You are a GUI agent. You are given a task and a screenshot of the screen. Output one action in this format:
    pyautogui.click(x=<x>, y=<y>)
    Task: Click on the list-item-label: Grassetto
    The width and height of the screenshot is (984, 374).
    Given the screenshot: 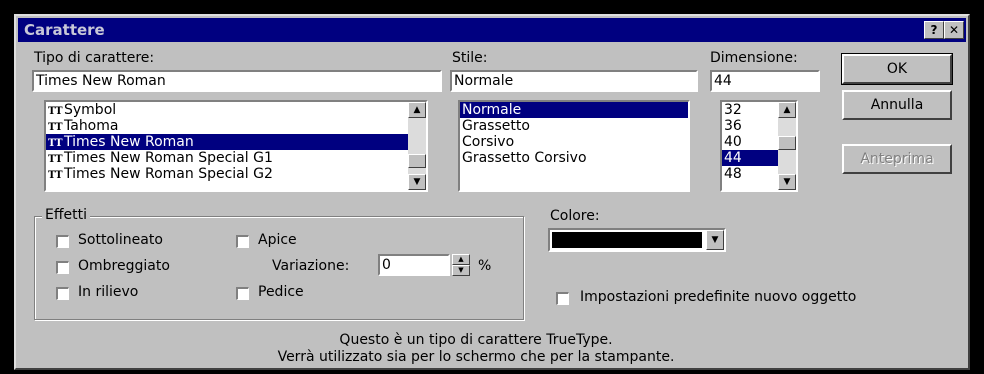 What is the action you would take?
    pyautogui.click(x=496, y=126)
    